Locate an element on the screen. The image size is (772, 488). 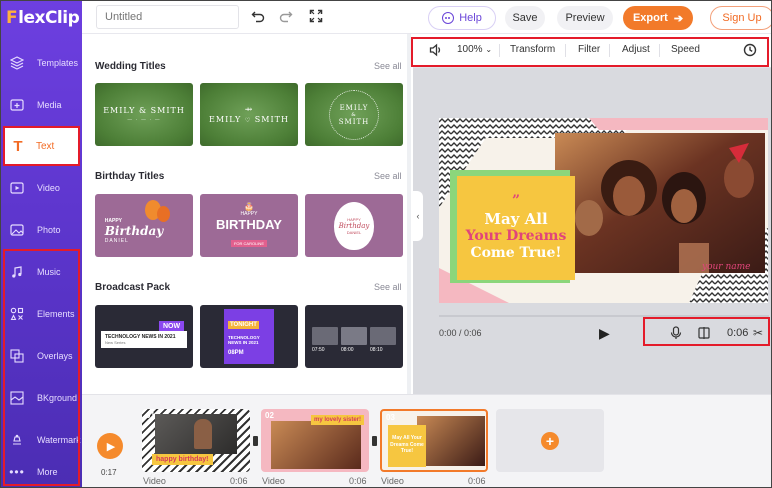
plus-icon: + is located at coordinates (550, 440).